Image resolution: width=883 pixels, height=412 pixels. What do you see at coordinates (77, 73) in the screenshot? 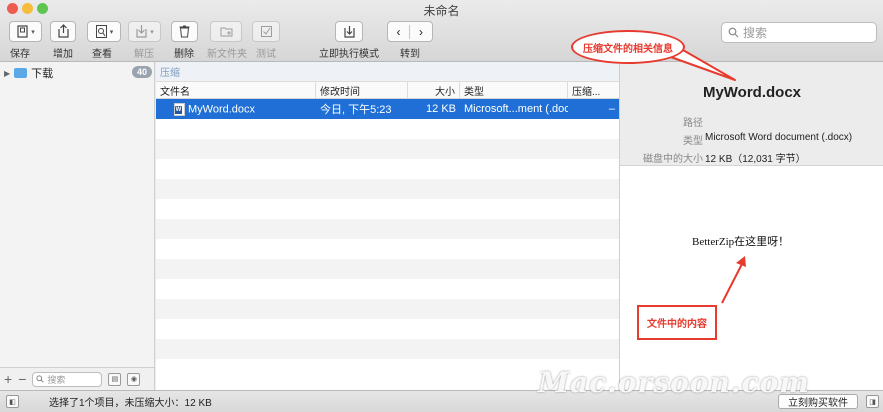
I see `sidebar-item-downloads: ▶ 下载 40` at bounding box center [77, 73].